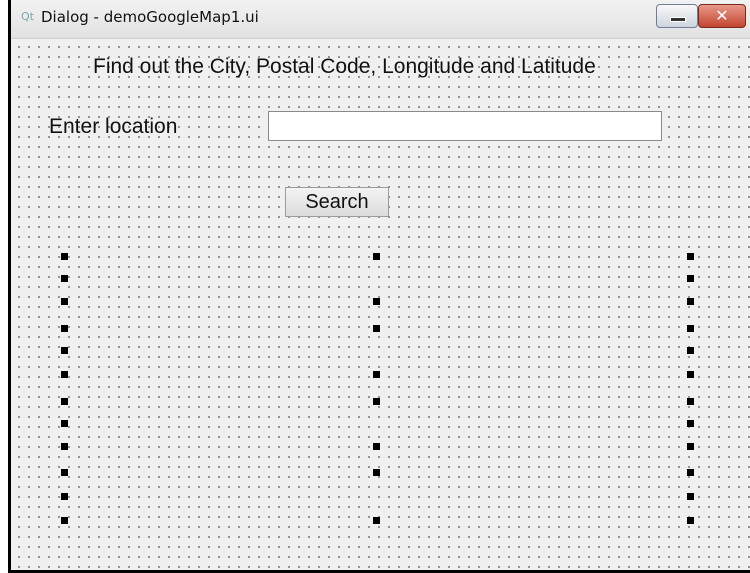  What do you see at coordinates (677, 16) in the screenshot?
I see `minimize-button` at bounding box center [677, 16].